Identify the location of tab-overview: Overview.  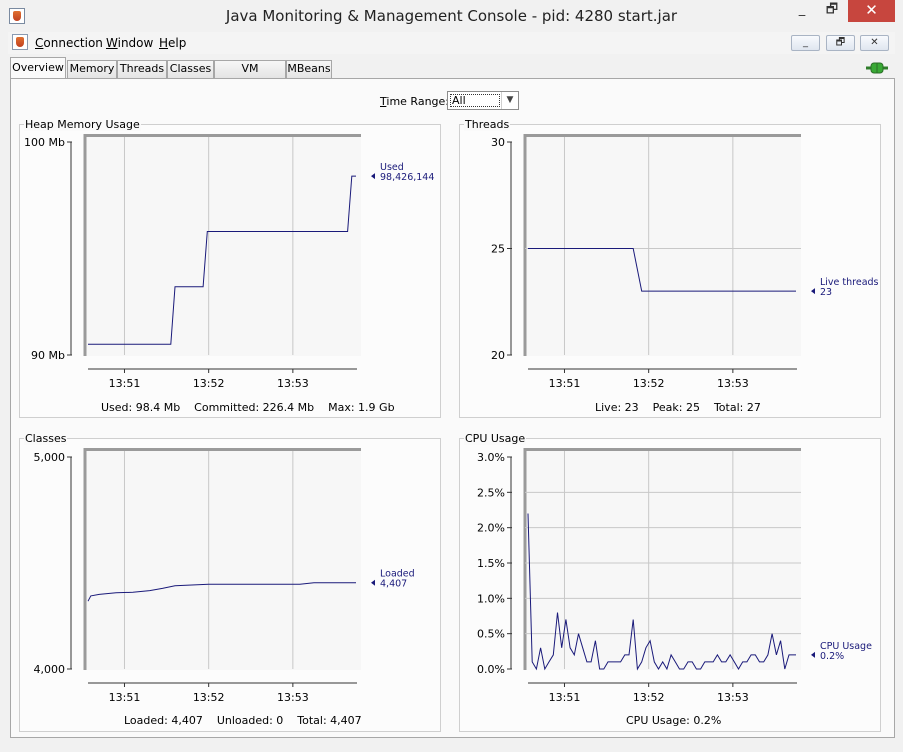
(38, 67).